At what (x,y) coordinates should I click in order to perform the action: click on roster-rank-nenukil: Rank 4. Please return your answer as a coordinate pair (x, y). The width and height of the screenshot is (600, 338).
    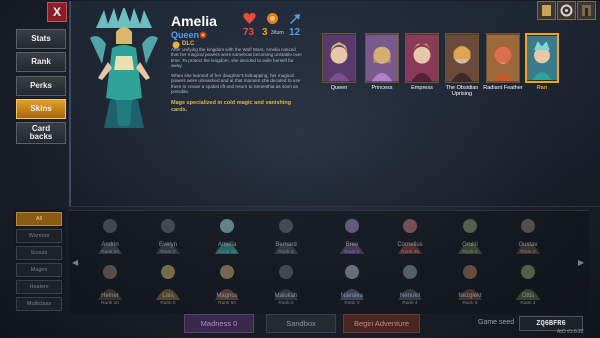
    Looking at the image, I should click on (410, 303).